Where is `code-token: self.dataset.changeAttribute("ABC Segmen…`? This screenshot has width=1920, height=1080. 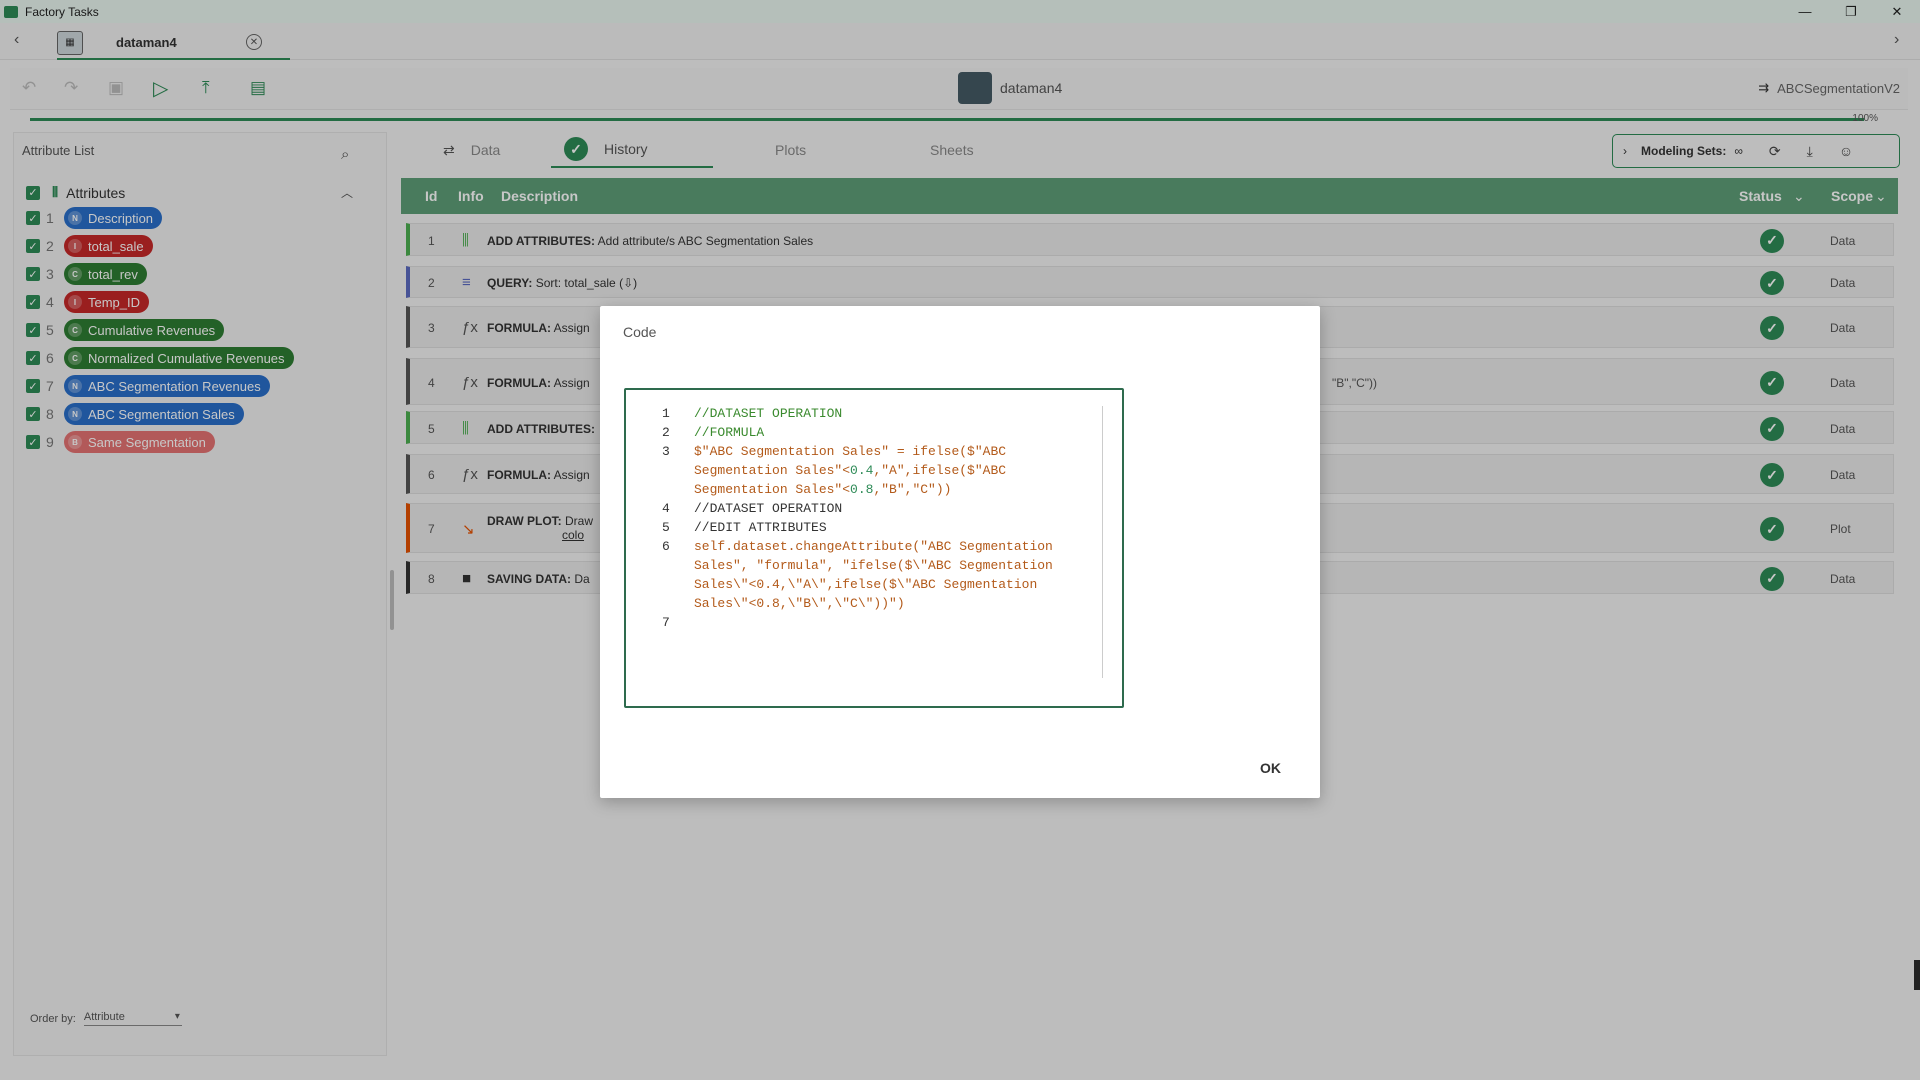
code-token: self.dataset.changeAttribute("ABC Segmen… is located at coordinates (877, 575).